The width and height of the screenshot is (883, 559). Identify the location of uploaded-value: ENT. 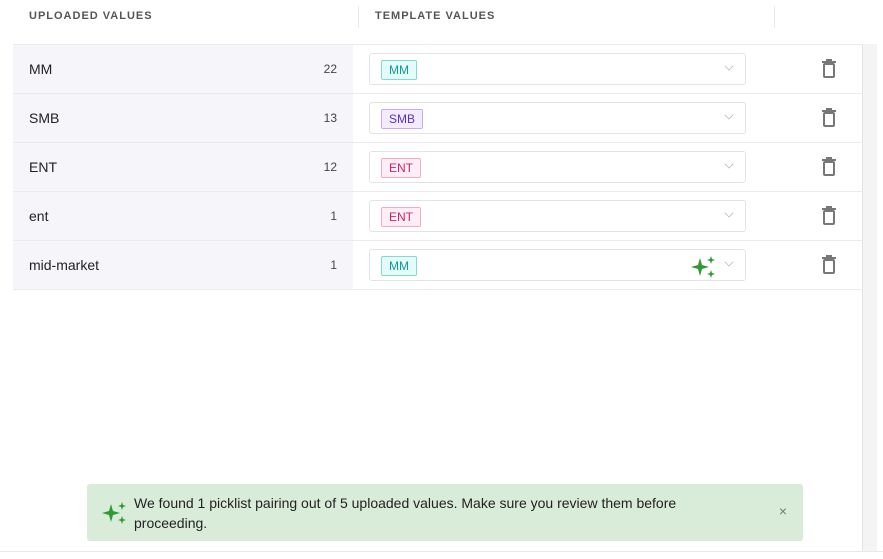
(43, 167).